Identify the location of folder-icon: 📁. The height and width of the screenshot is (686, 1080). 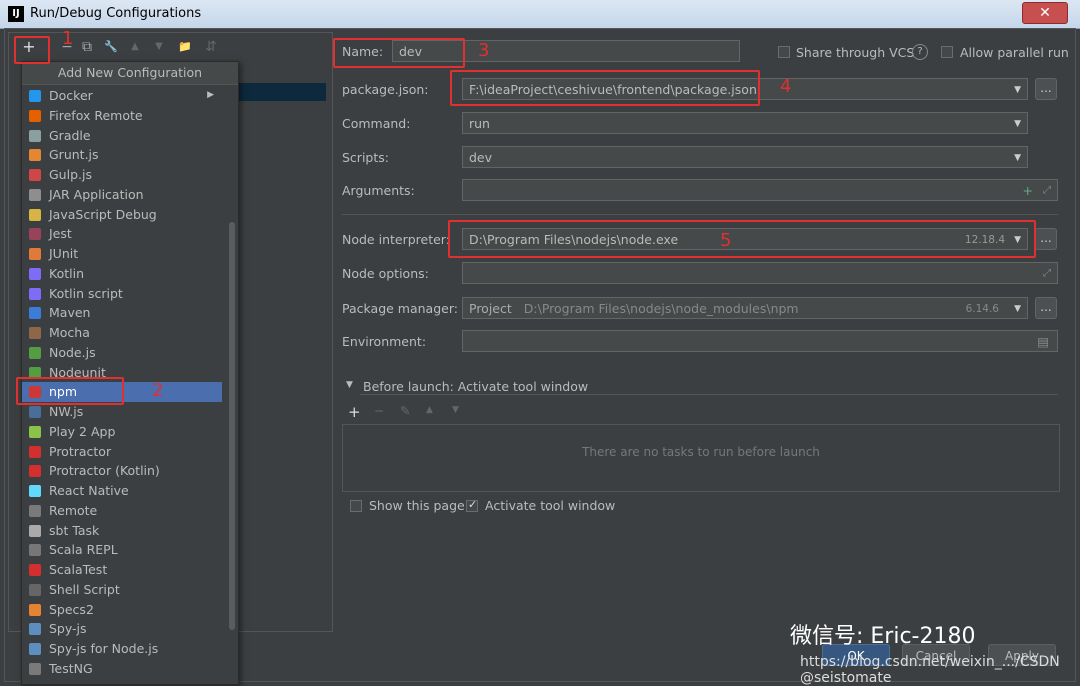
(185, 47).